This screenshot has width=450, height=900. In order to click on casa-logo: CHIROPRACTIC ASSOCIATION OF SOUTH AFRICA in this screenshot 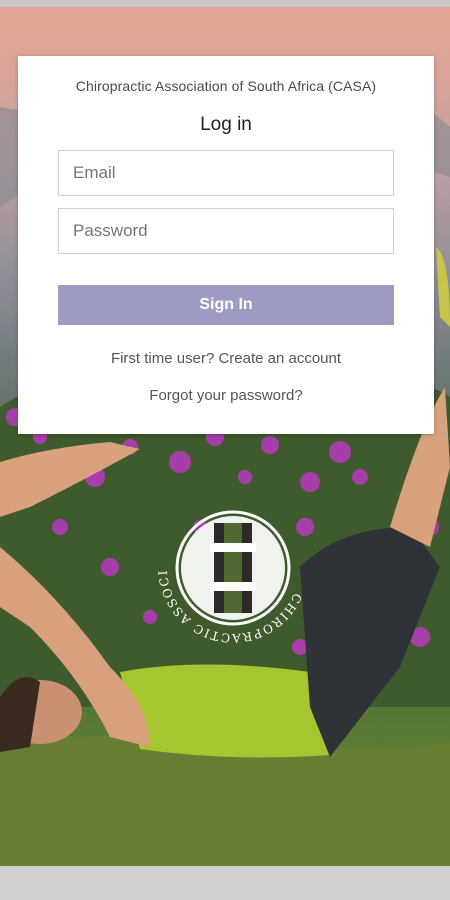, I will do `click(230, 562)`.